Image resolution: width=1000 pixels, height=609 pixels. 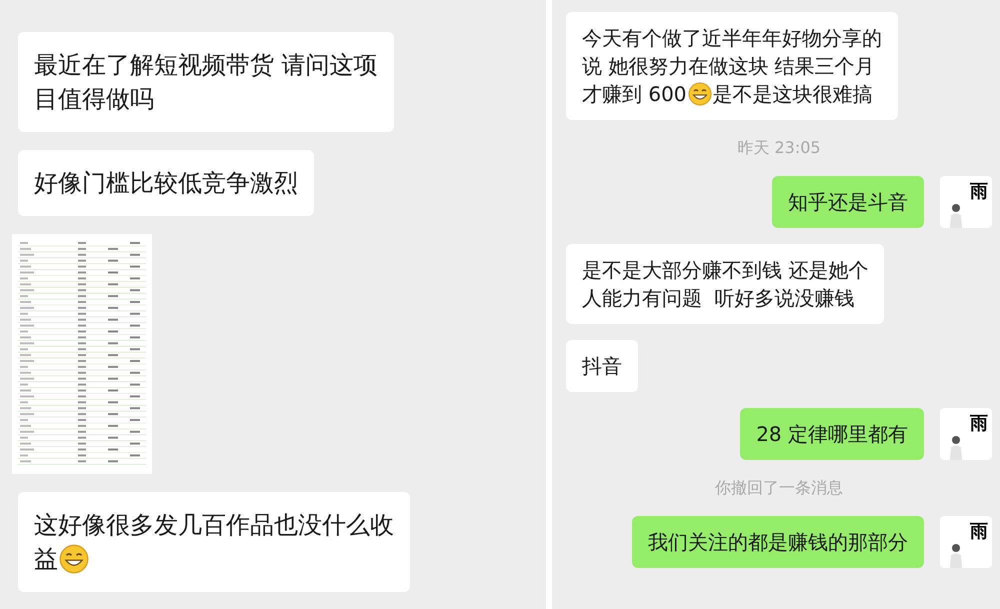 What do you see at coordinates (166, 183) in the screenshot?
I see `message-text: 好像门槛比较低竞争激烈` at bounding box center [166, 183].